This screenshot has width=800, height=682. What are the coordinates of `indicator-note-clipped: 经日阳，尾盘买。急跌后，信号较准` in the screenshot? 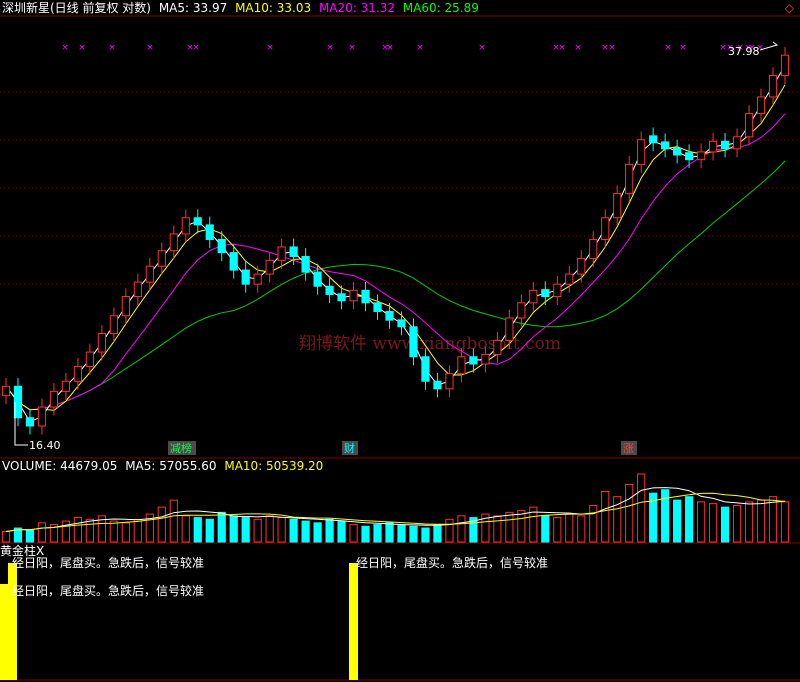 It's located at (452, 562).